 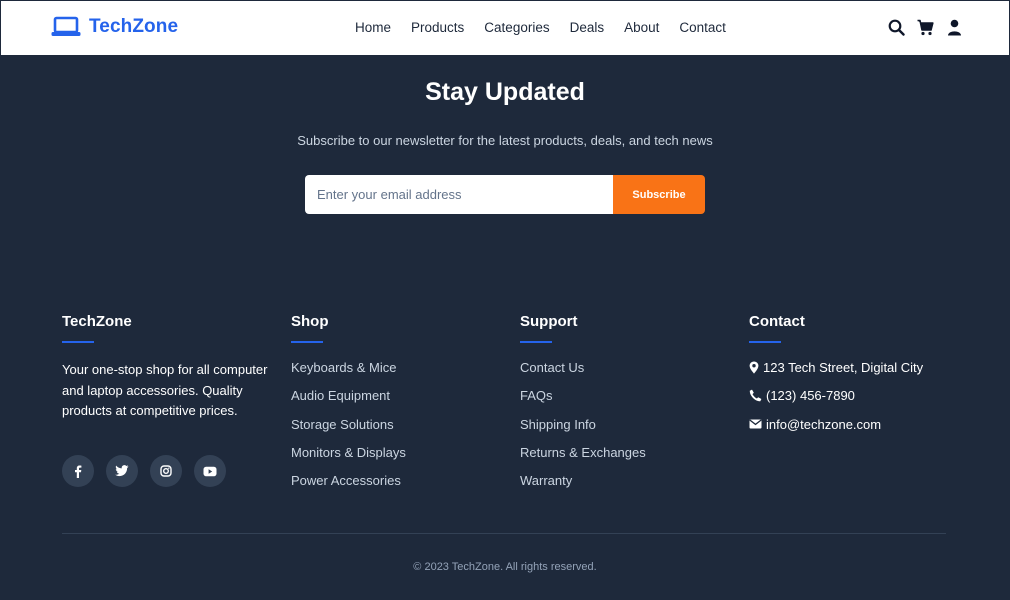 I want to click on support-link-warranty: Warranty, so click(x=625, y=480).